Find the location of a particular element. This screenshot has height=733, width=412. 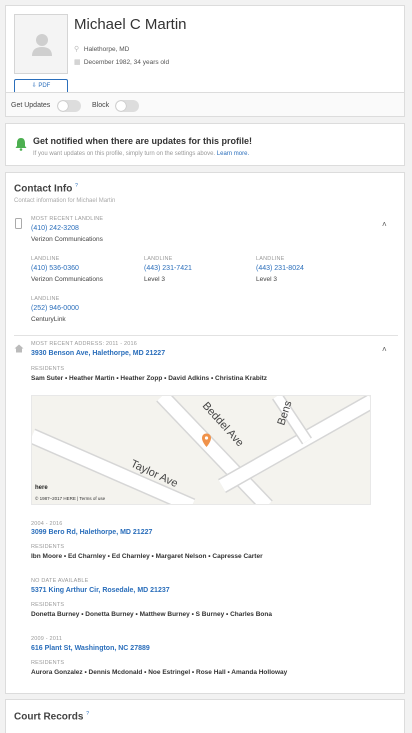

pdf-label: PDF is located at coordinates (44, 86).